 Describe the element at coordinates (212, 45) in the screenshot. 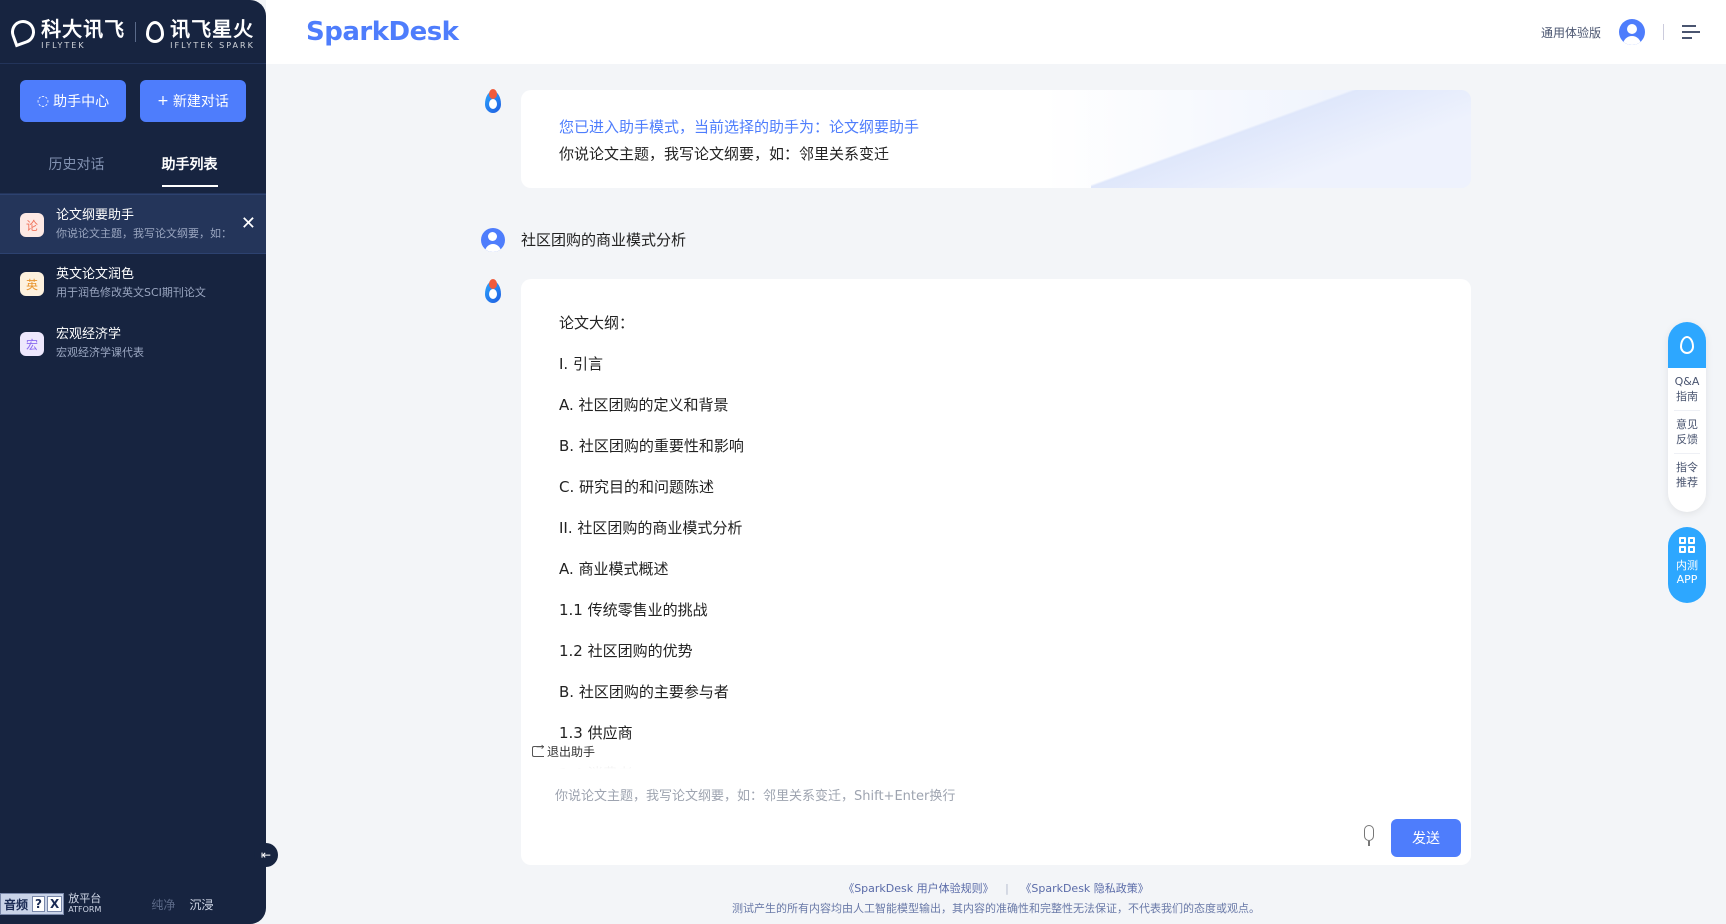

I see `spark-sub: IFLYTEK SPARK` at that location.